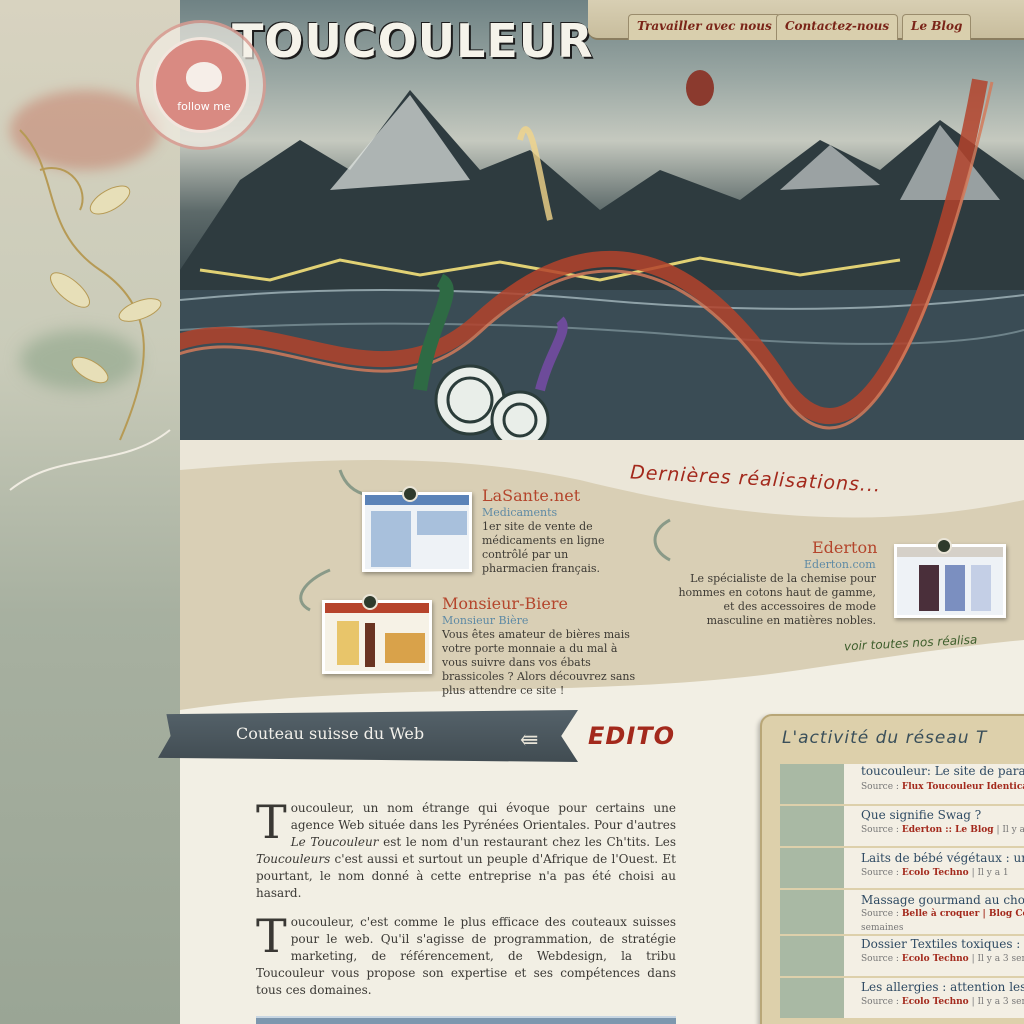 This screenshot has width=1024, height=1024. I want to click on activity-item-title: toucouleur: Le site de paraph, so click(942, 771).